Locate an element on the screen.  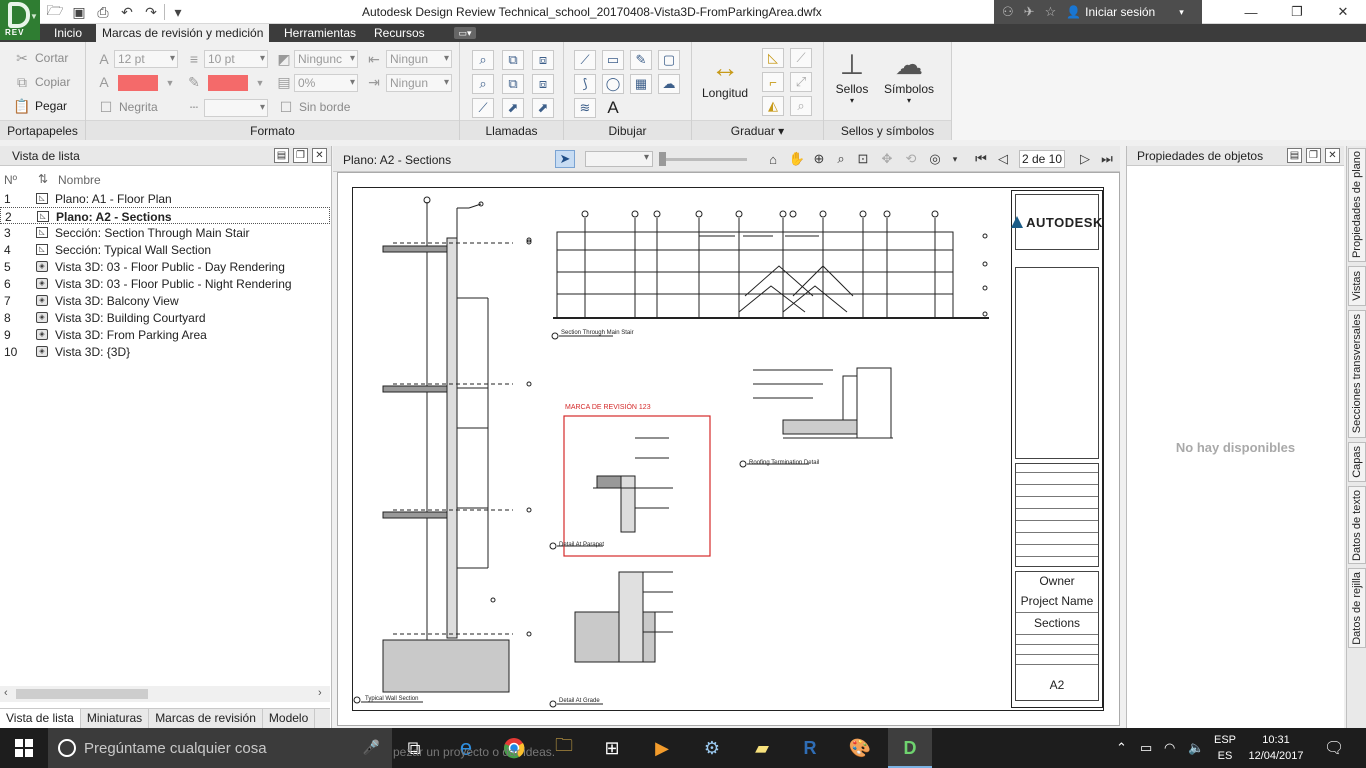
cut-button: ✂ Cortar is located at coordinates (41, 58).